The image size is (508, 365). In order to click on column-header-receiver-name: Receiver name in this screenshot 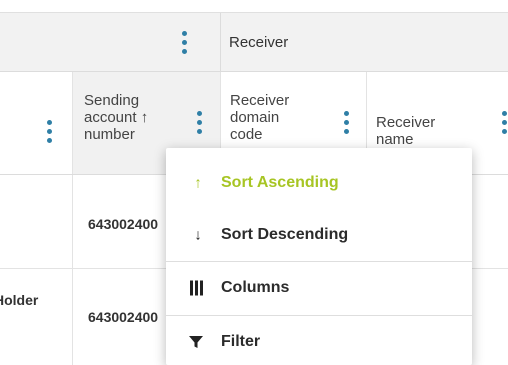, I will do `click(405, 131)`.